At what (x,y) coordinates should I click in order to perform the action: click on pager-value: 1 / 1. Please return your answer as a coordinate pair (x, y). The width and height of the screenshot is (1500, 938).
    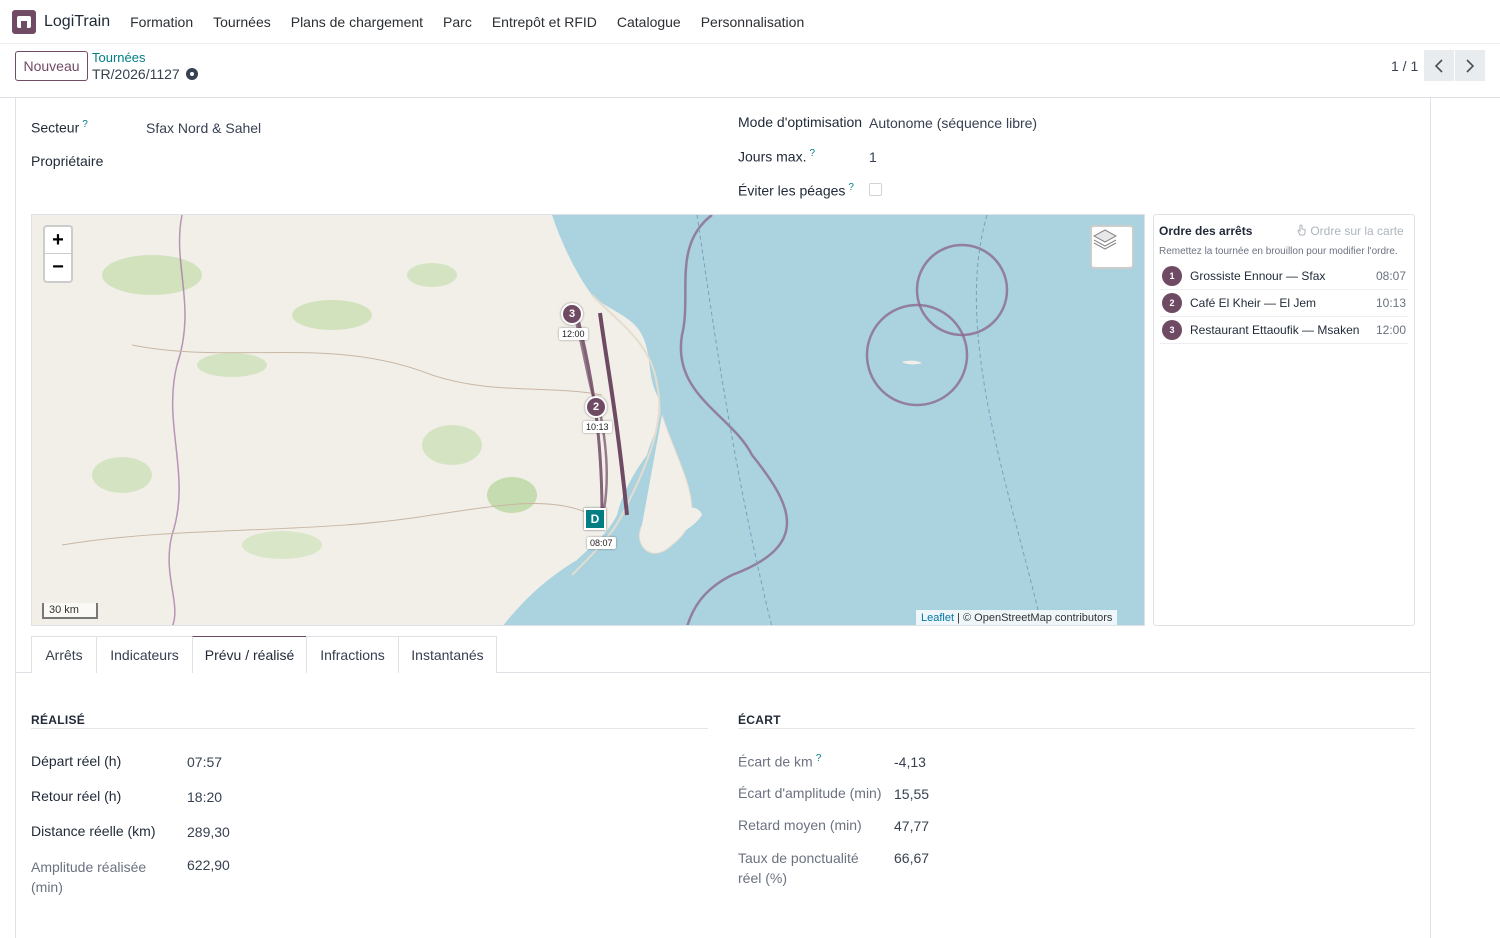
    Looking at the image, I should click on (1404, 66).